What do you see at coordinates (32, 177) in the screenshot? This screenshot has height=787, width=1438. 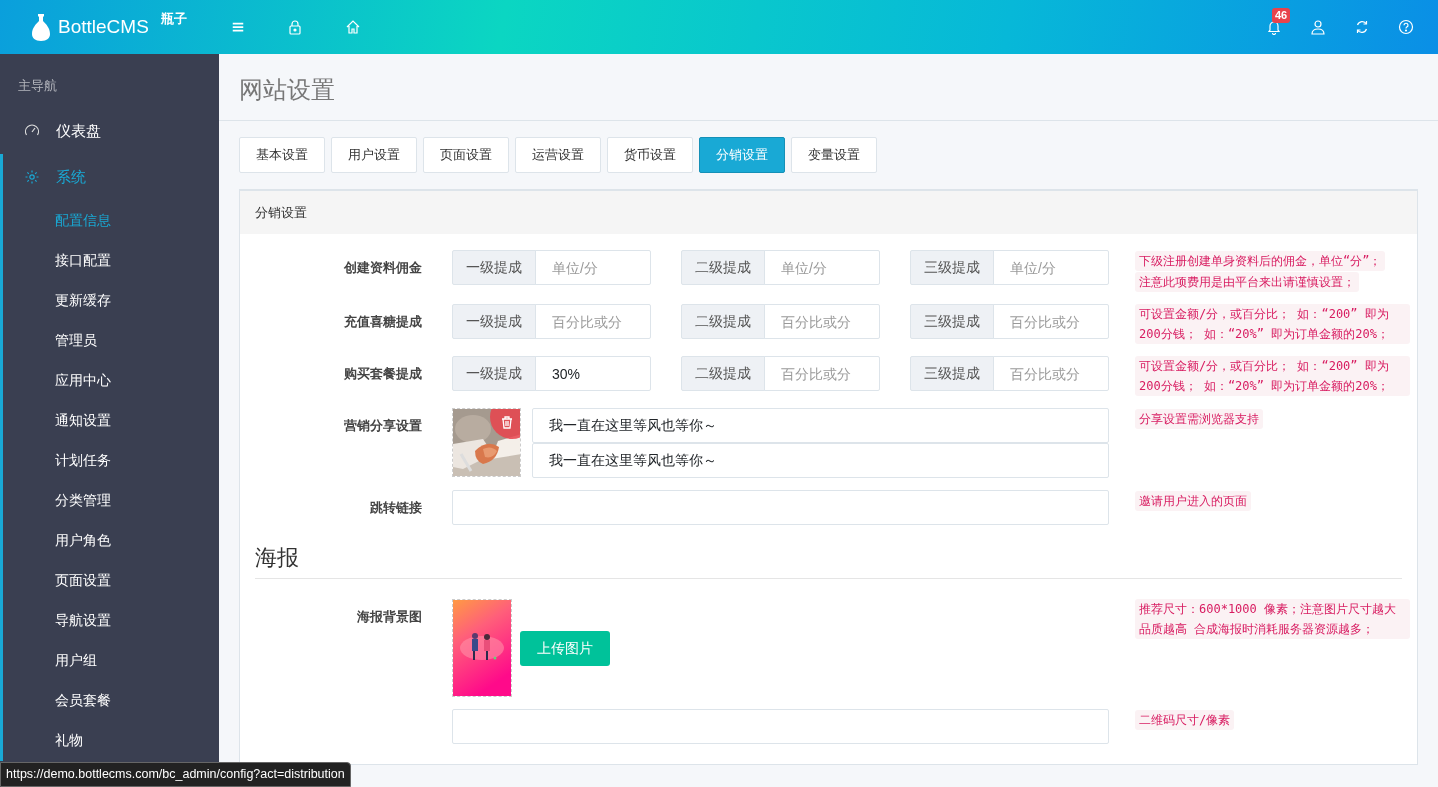 I see `settings-icon` at bounding box center [32, 177].